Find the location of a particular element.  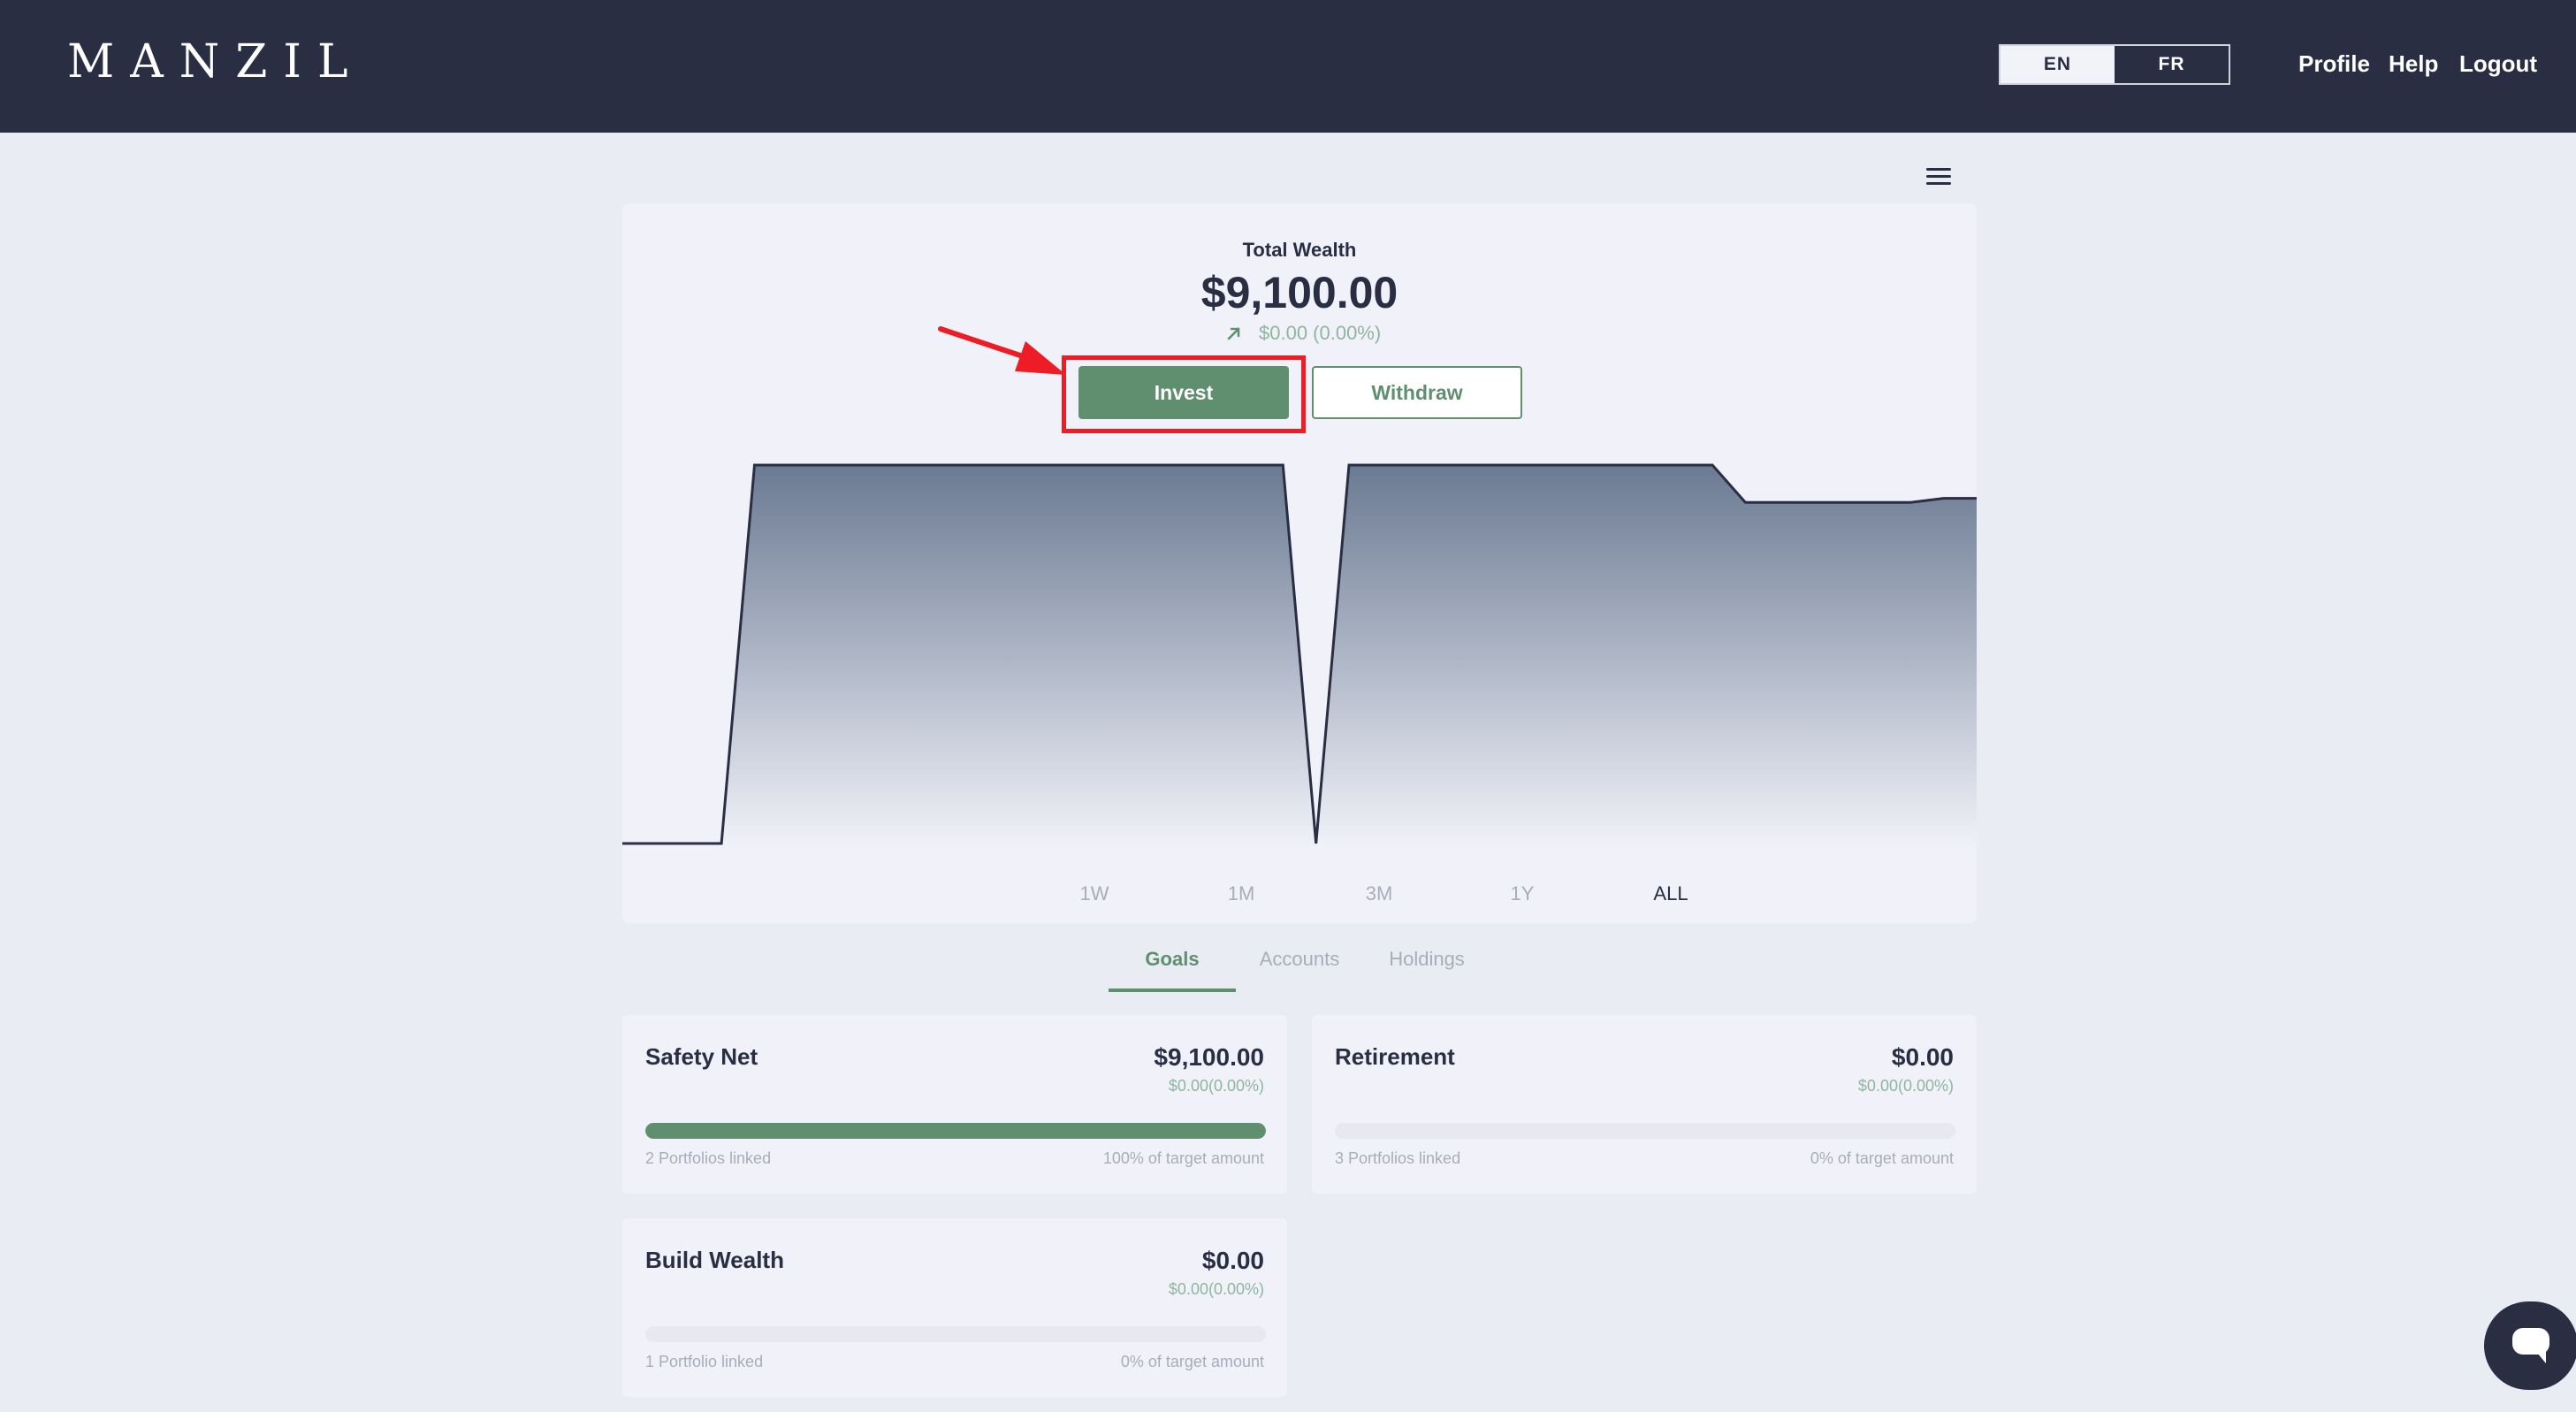

time-range-selector: 1W 1M 3M 1Y ALL is located at coordinates (1299, 896).